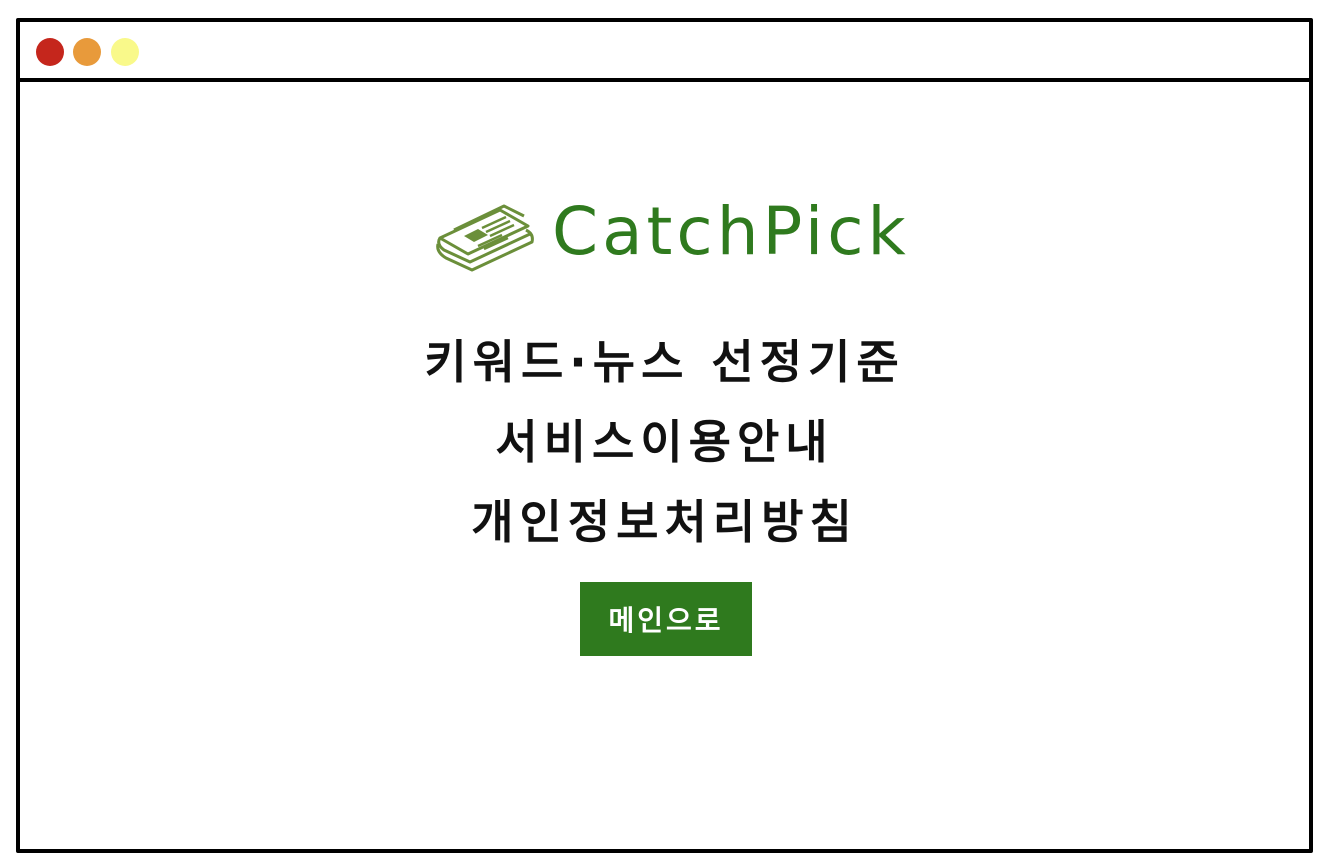 This screenshot has width=1327, height=866. I want to click on brand-name: CatchPick, so click(731, 231).